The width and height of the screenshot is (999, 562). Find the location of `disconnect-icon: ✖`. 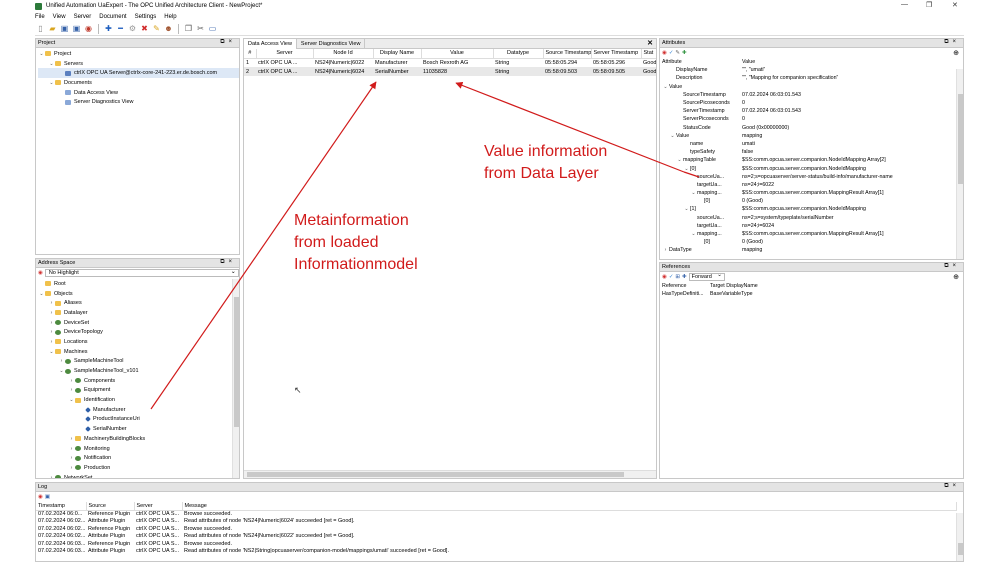

disconnect-icon: ✖ is located at coordinates (144, 28).